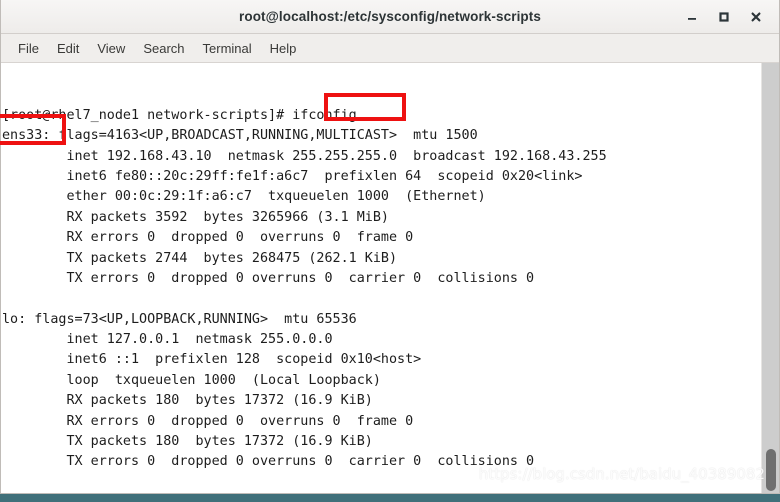 This screenshot has height=502, width=780. I want to click on menu-item-help: Help, so click(283, 48).